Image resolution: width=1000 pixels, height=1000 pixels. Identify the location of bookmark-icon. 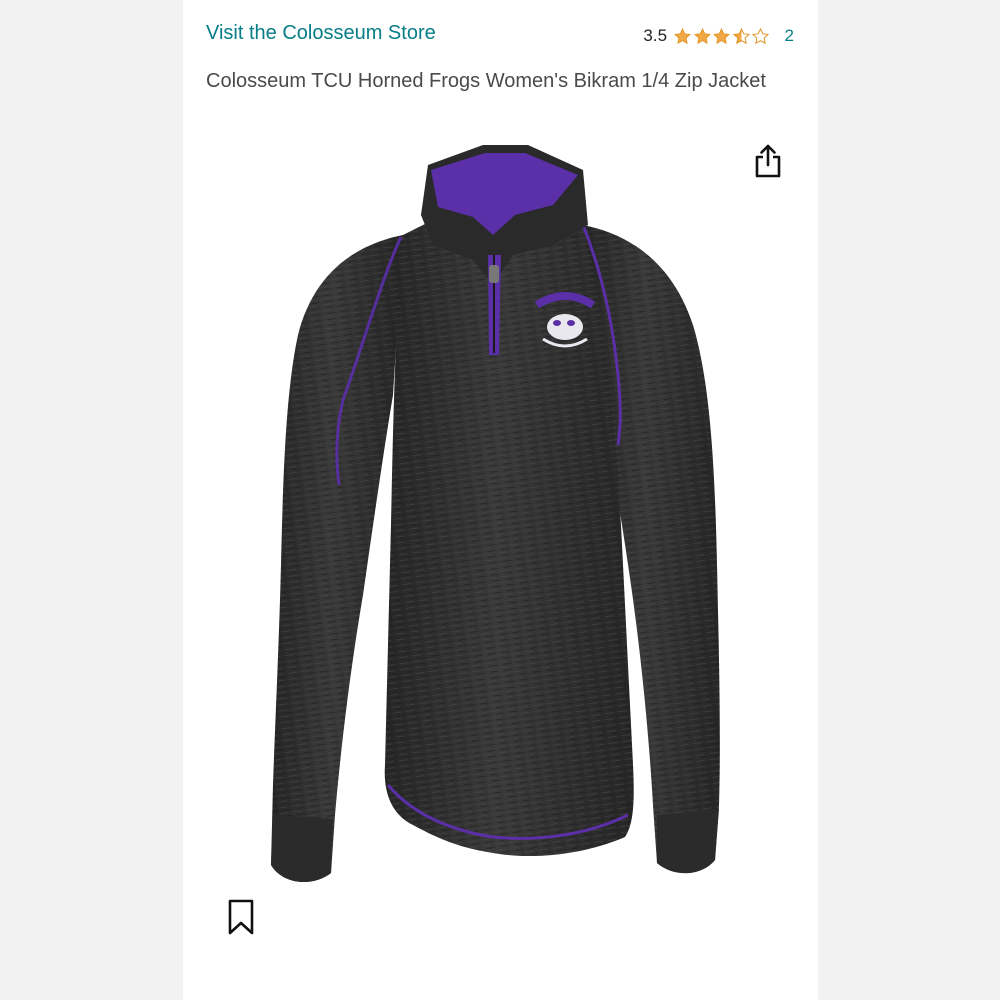
(241, 917).